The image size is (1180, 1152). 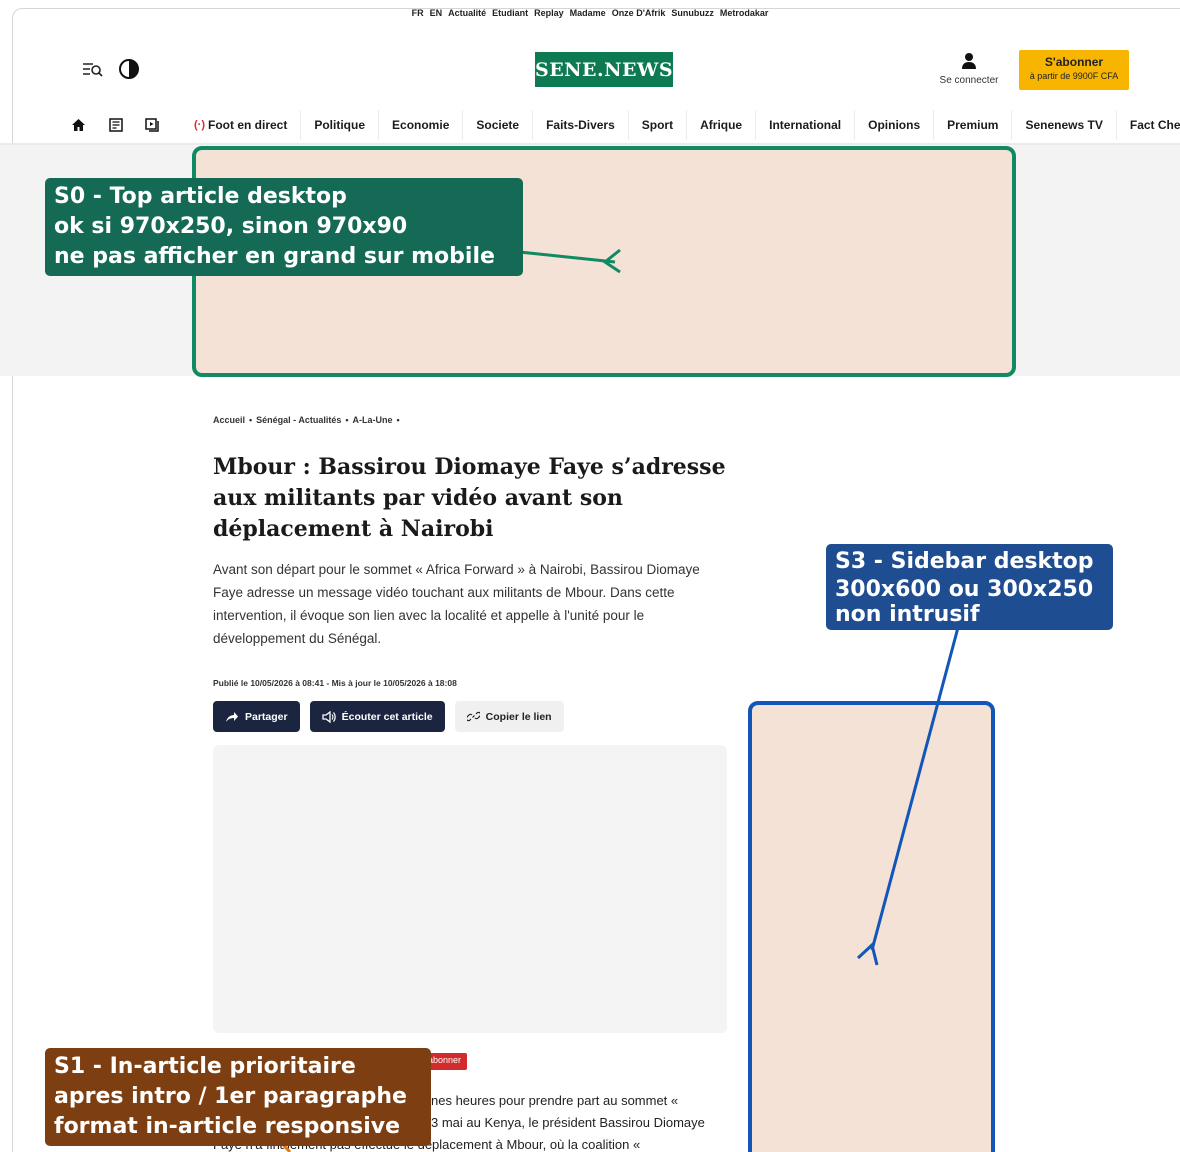 What do you see at coordinates (248, 125) in the screenshot?
I see `nav-live-label: Foot en direct` at bounding box center [248, 125].